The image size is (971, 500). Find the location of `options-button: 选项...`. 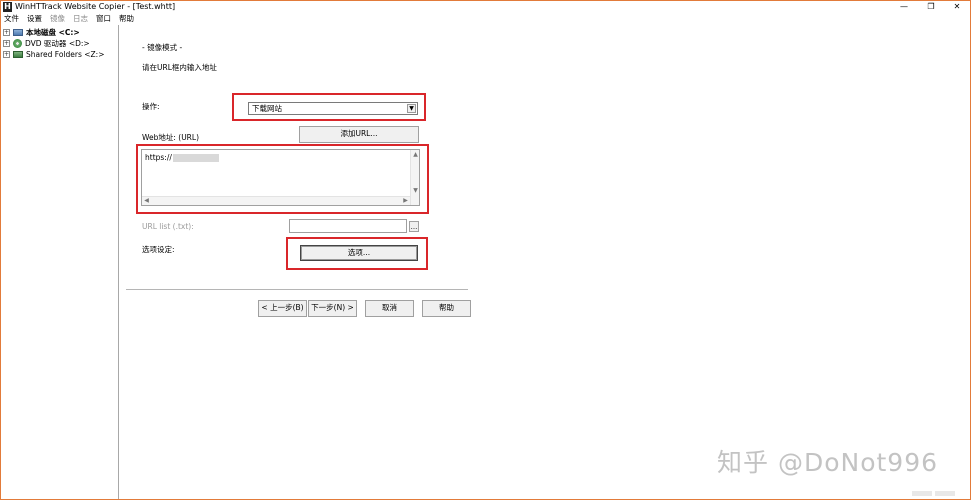

options-button: 选项... is located at coordinates (359, 253).